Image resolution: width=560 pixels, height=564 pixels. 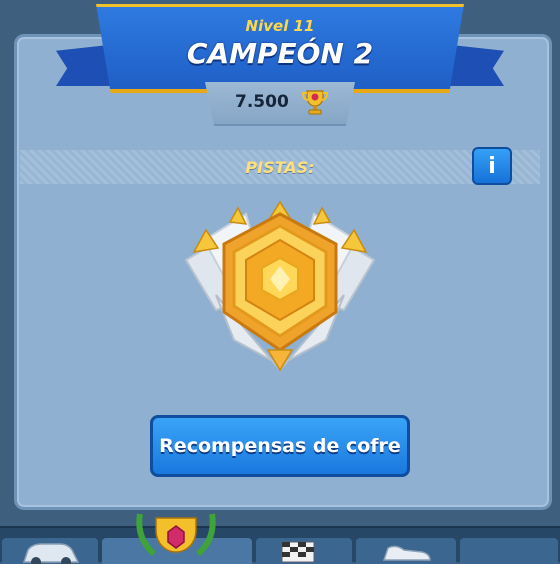 I want to click on info-button: i, so click(x=492, y=166).